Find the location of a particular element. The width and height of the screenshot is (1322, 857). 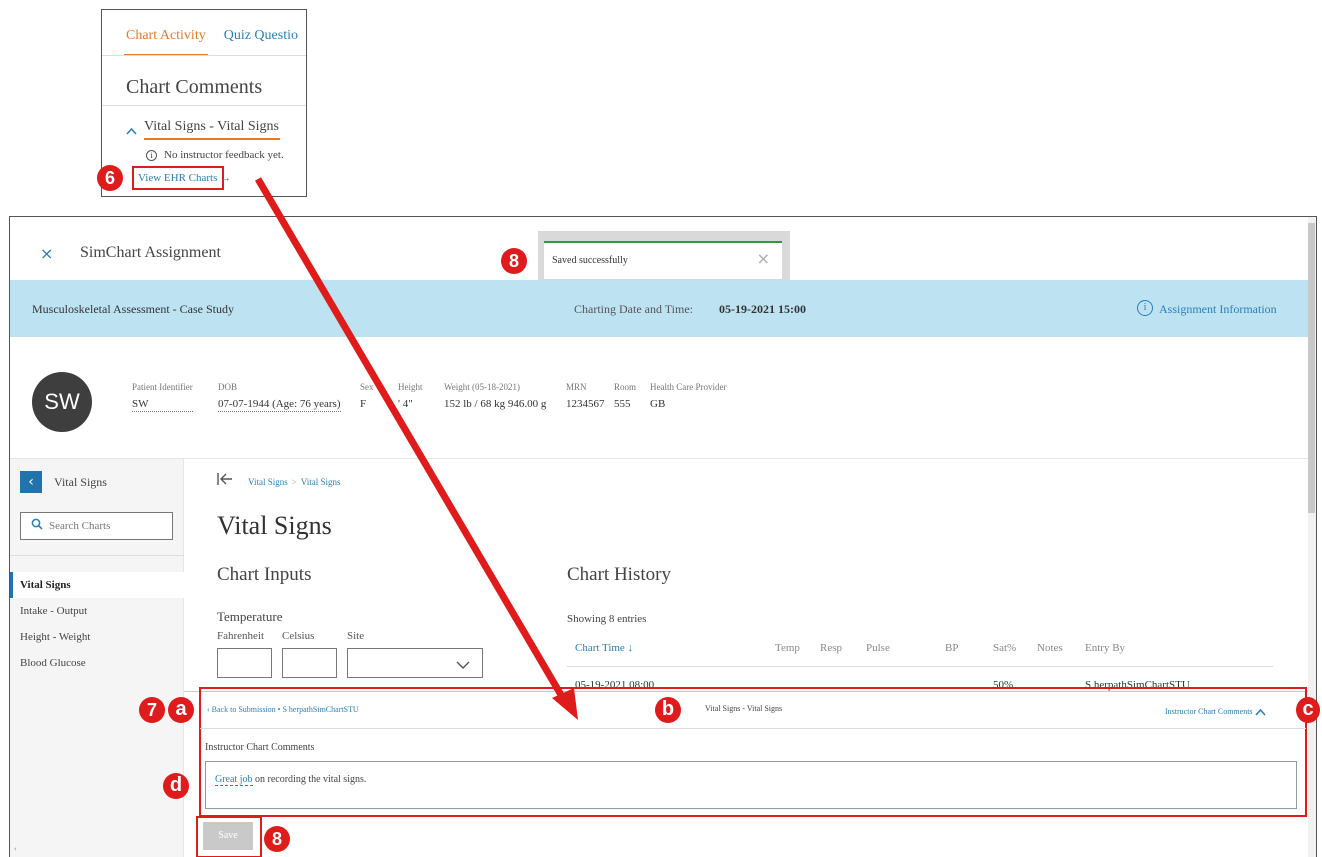

tab-divider is located at coordinates (204, 55).